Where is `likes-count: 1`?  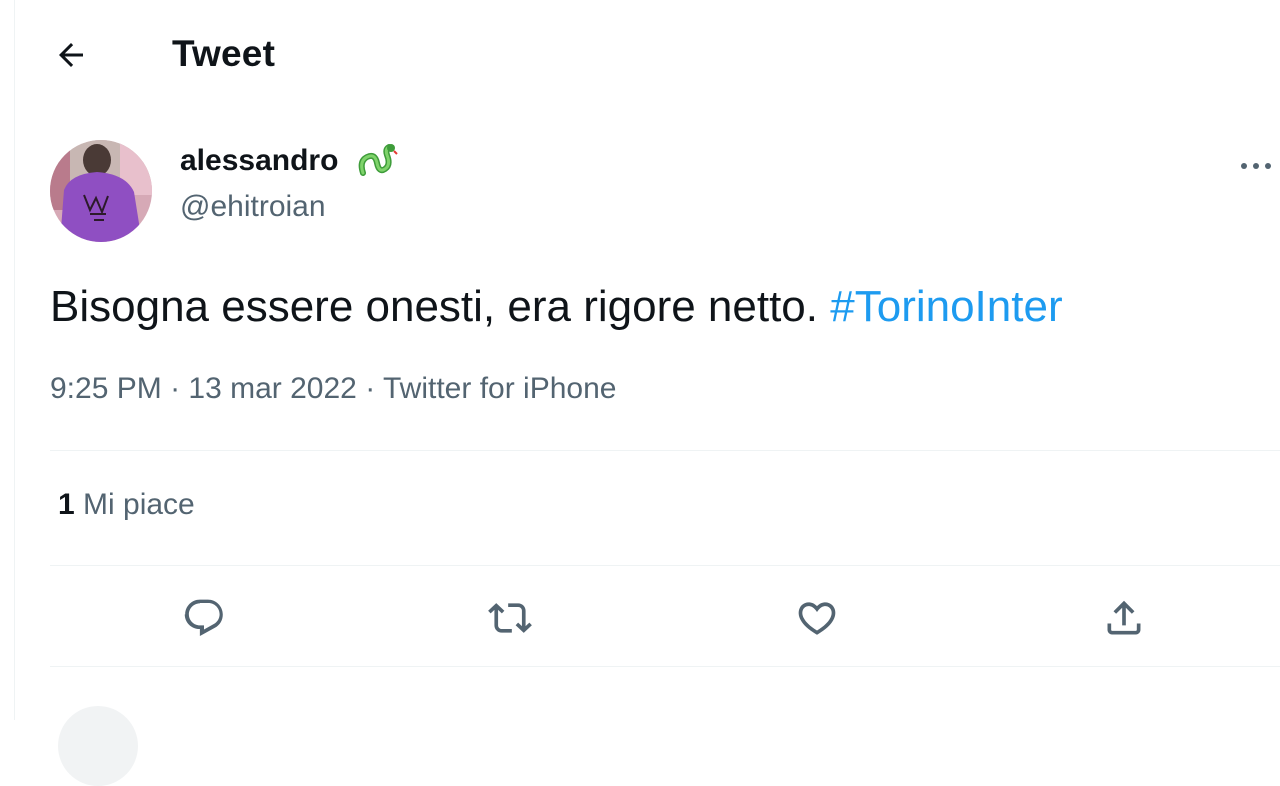 likes-count: 1 is located at coordinates (66, 504).